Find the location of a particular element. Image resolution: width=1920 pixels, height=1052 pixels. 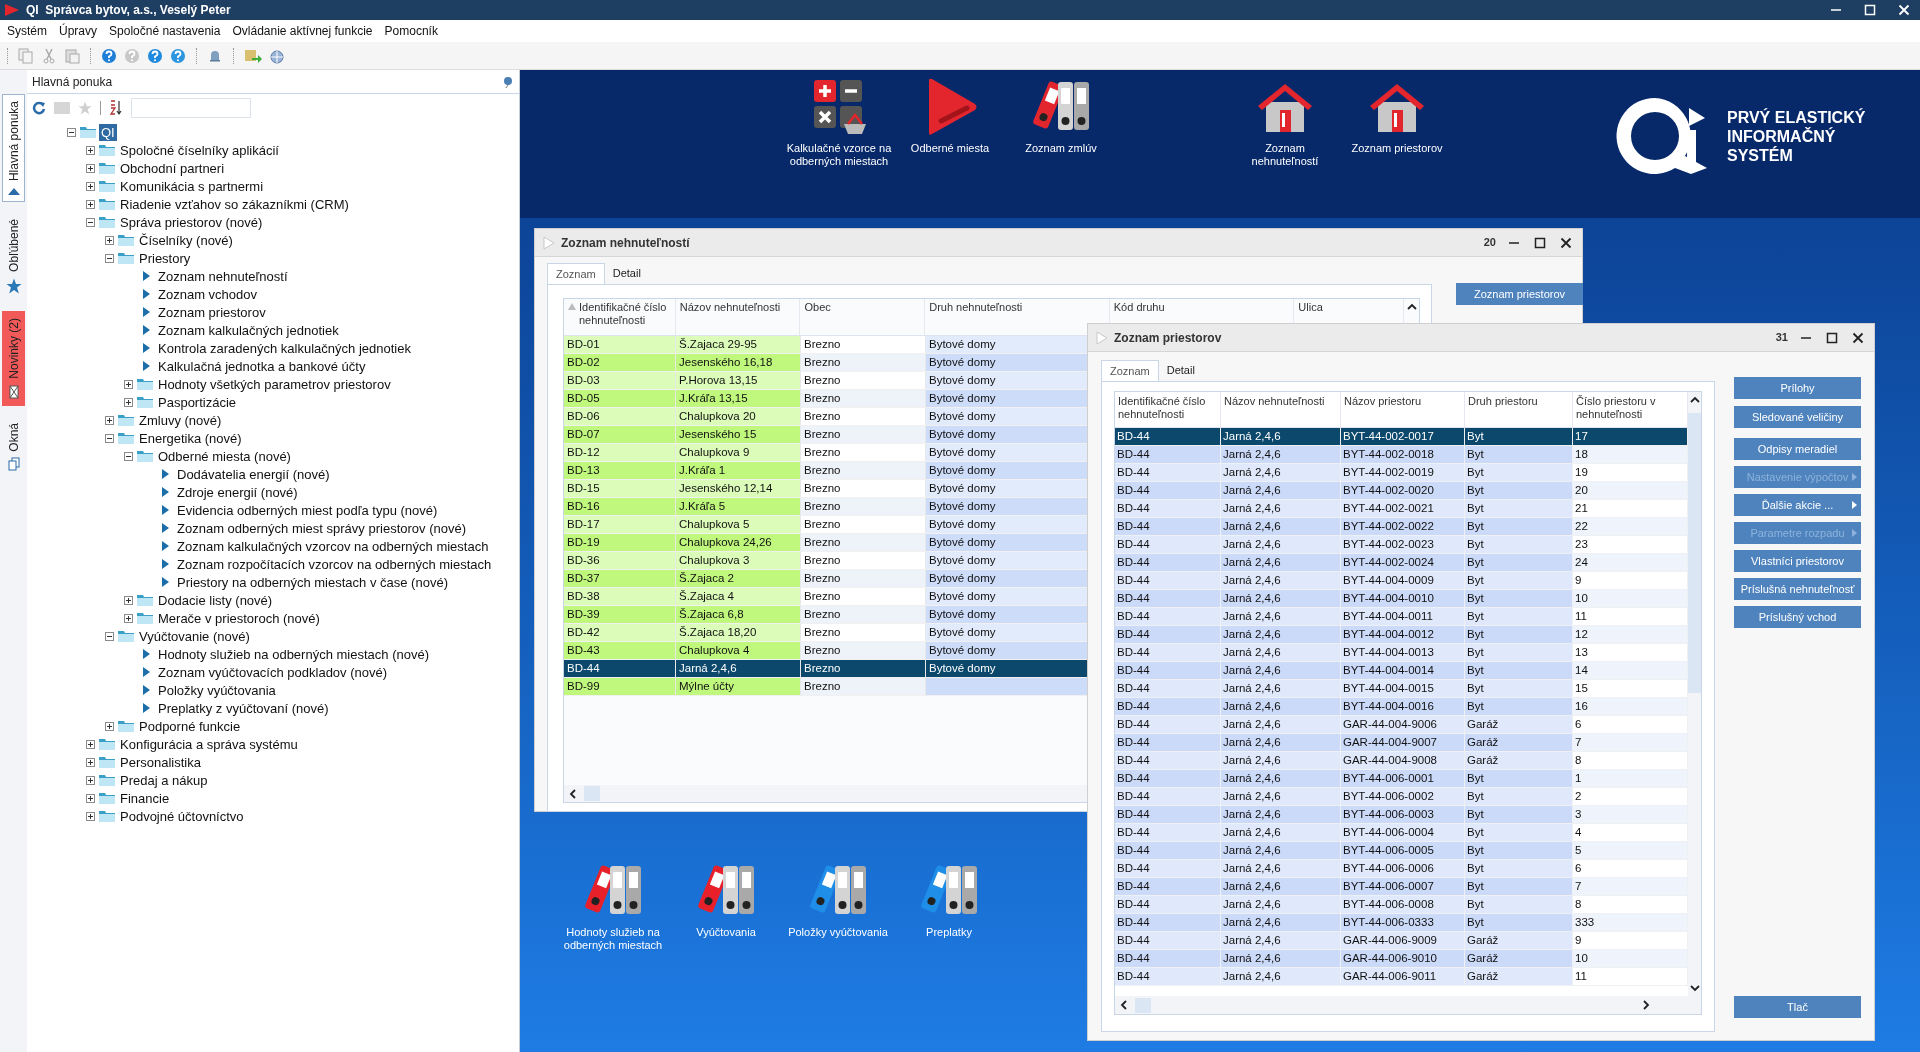

table-cell: Chalupkova 5 is located at coordinates (738, 524).